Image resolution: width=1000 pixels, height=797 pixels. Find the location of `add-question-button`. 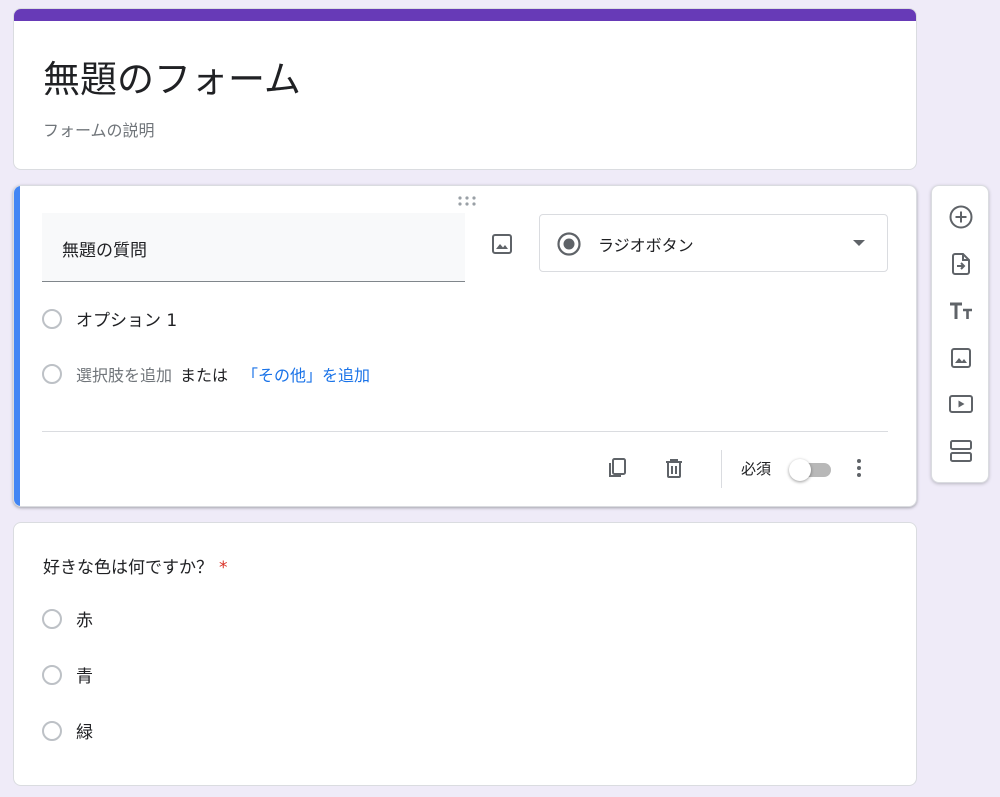

add-question-button is located at coordinates (961, 217).